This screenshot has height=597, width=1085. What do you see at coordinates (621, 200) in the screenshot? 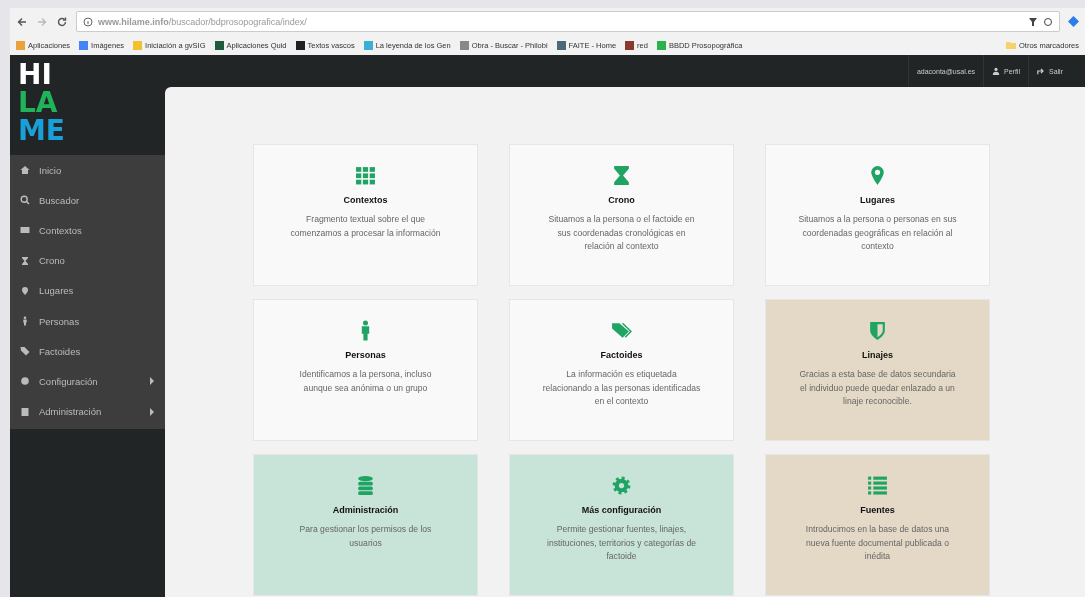
I see `card-title: Crono` at bounding box center [621, 200].